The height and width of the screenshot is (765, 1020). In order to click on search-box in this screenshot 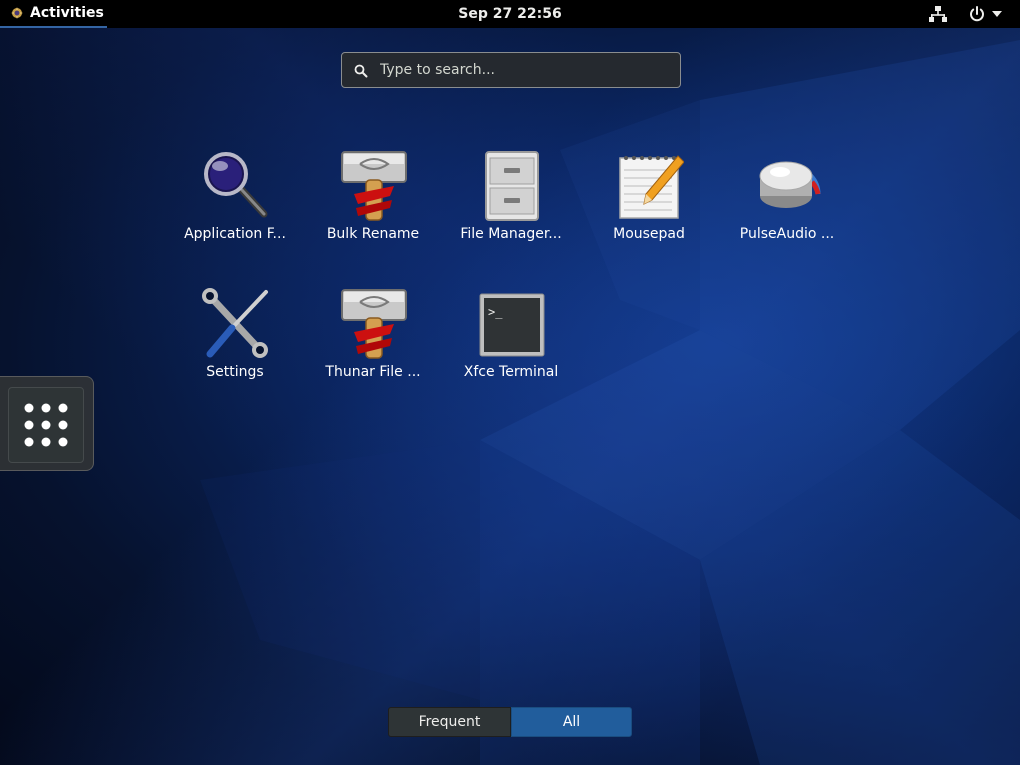, I will do `click(511, 70)`.